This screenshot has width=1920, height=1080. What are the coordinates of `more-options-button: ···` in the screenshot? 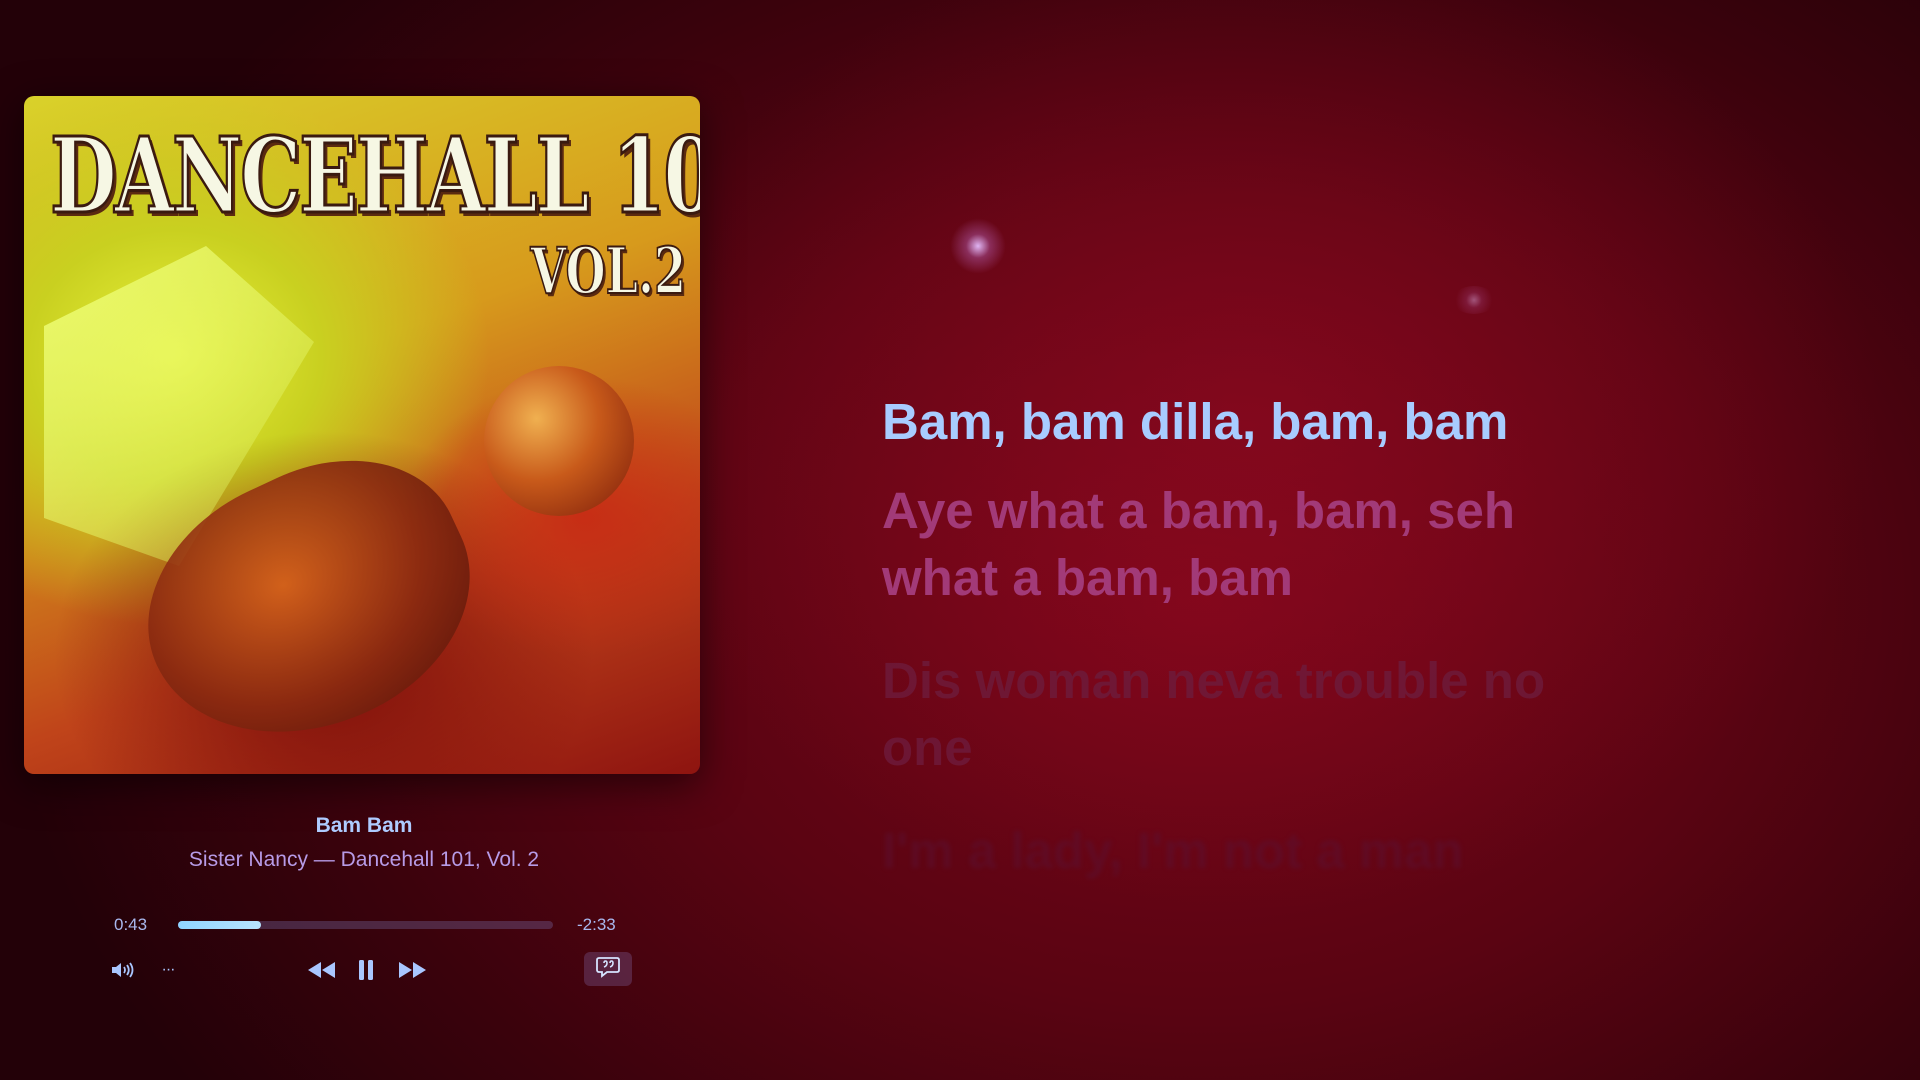 It's located at (168, 970).